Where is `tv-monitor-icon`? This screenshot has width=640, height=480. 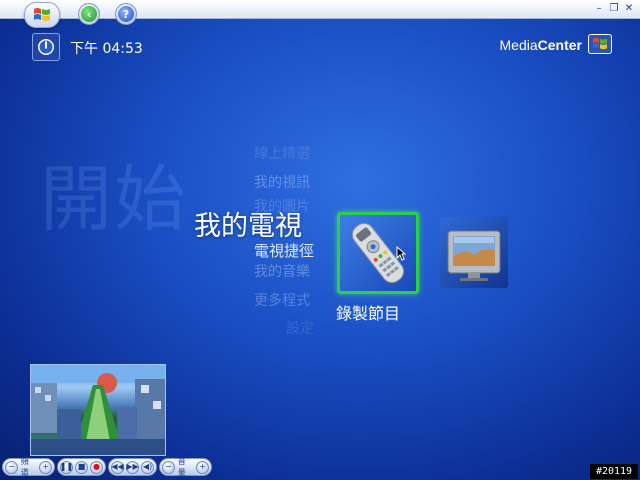 tv-monitor-icon is located at coordinates (474, 255).